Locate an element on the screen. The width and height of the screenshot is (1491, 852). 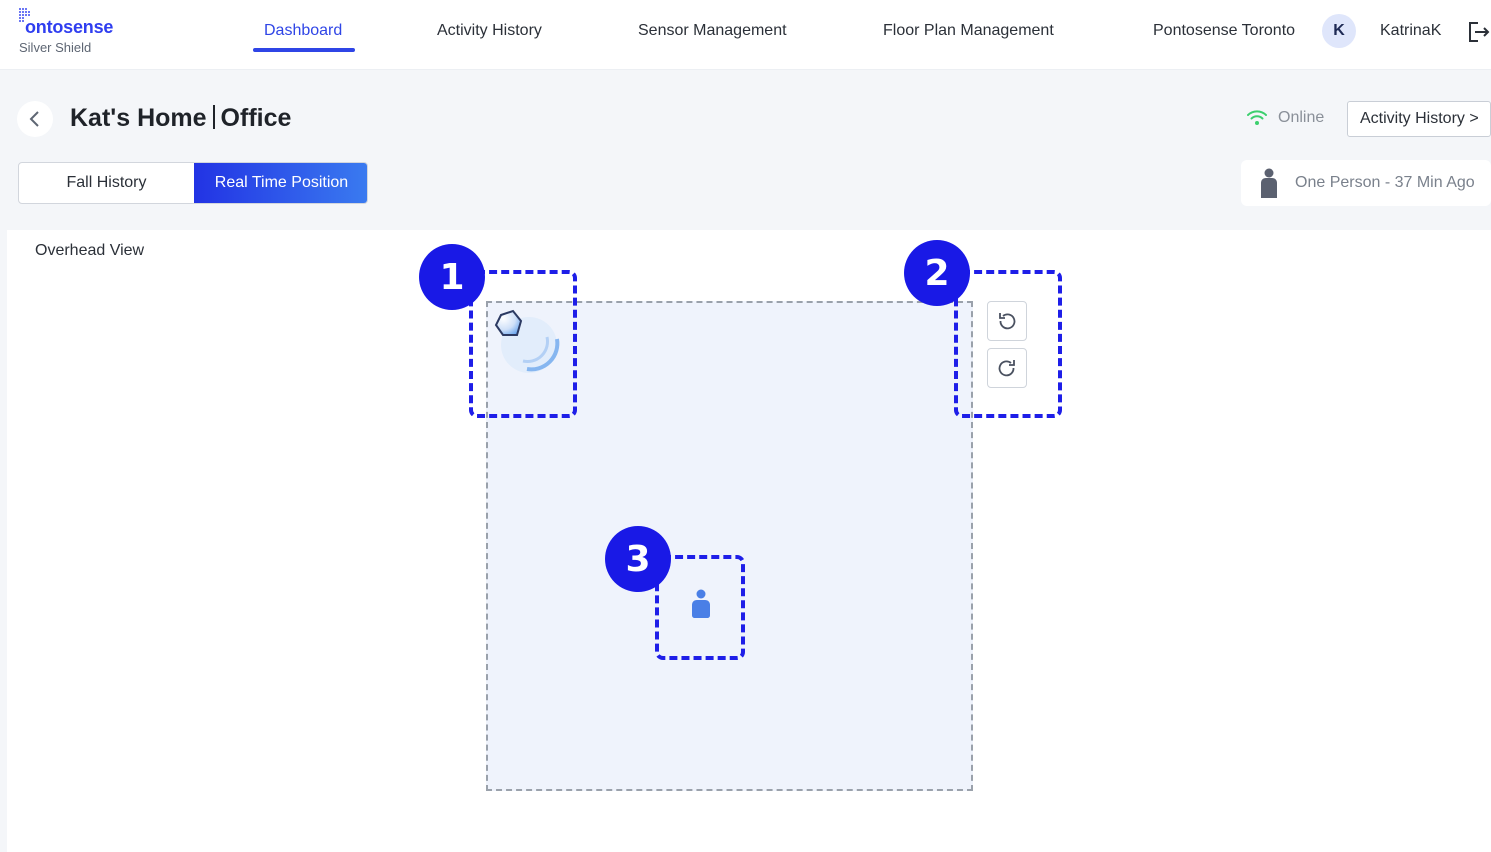
back-chevron-icon is located at coordinates (34, 119).